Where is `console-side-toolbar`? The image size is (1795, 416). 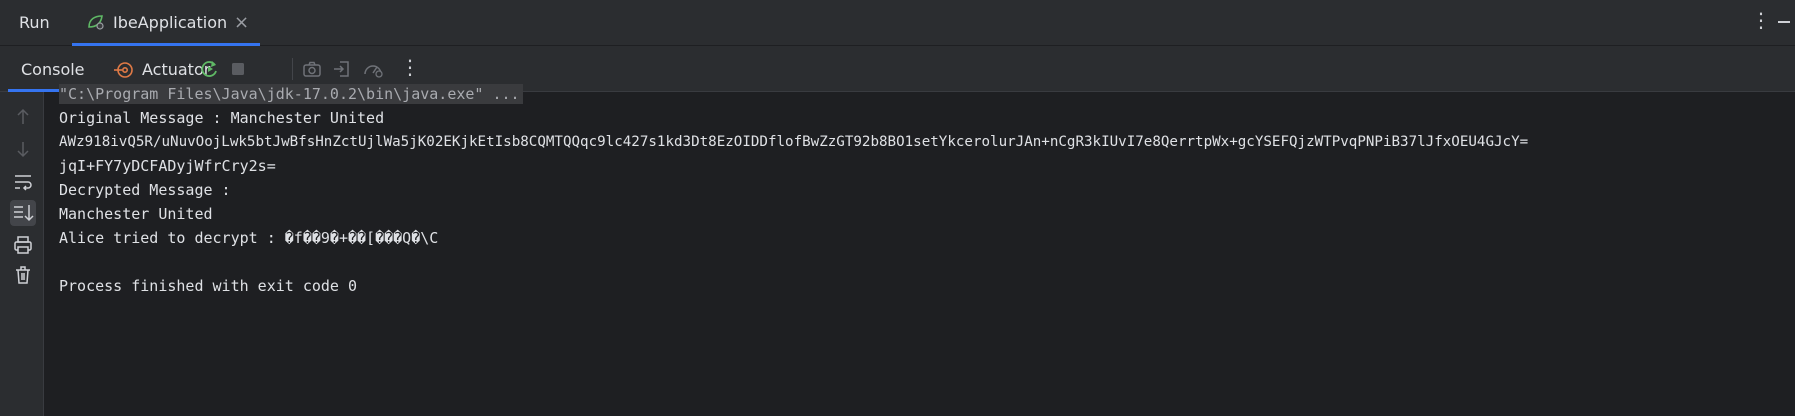 console-side-toolbar is located at coordinates (22, 254).